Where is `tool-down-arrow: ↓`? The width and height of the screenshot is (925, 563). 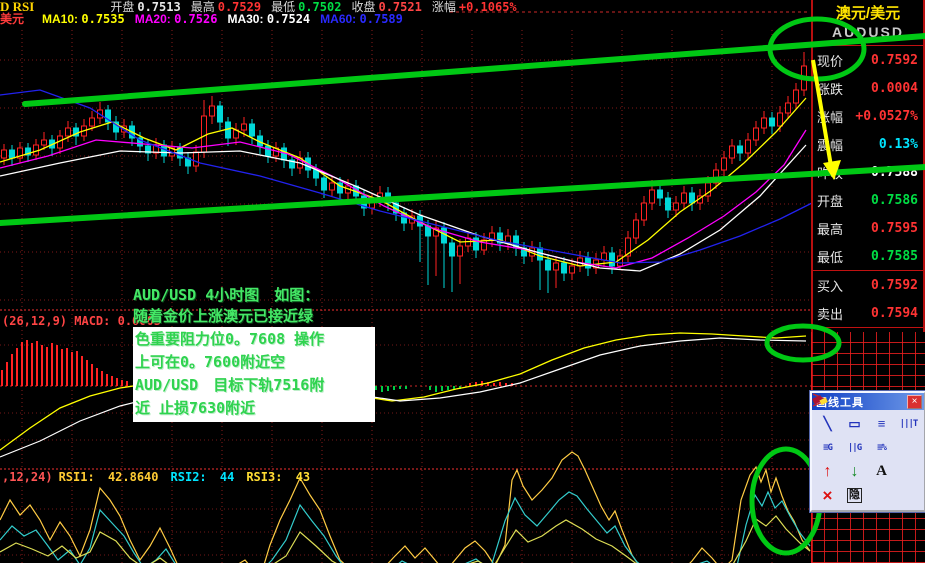
tool-down-arrow: ↓ is located at coordinates (854, 471).